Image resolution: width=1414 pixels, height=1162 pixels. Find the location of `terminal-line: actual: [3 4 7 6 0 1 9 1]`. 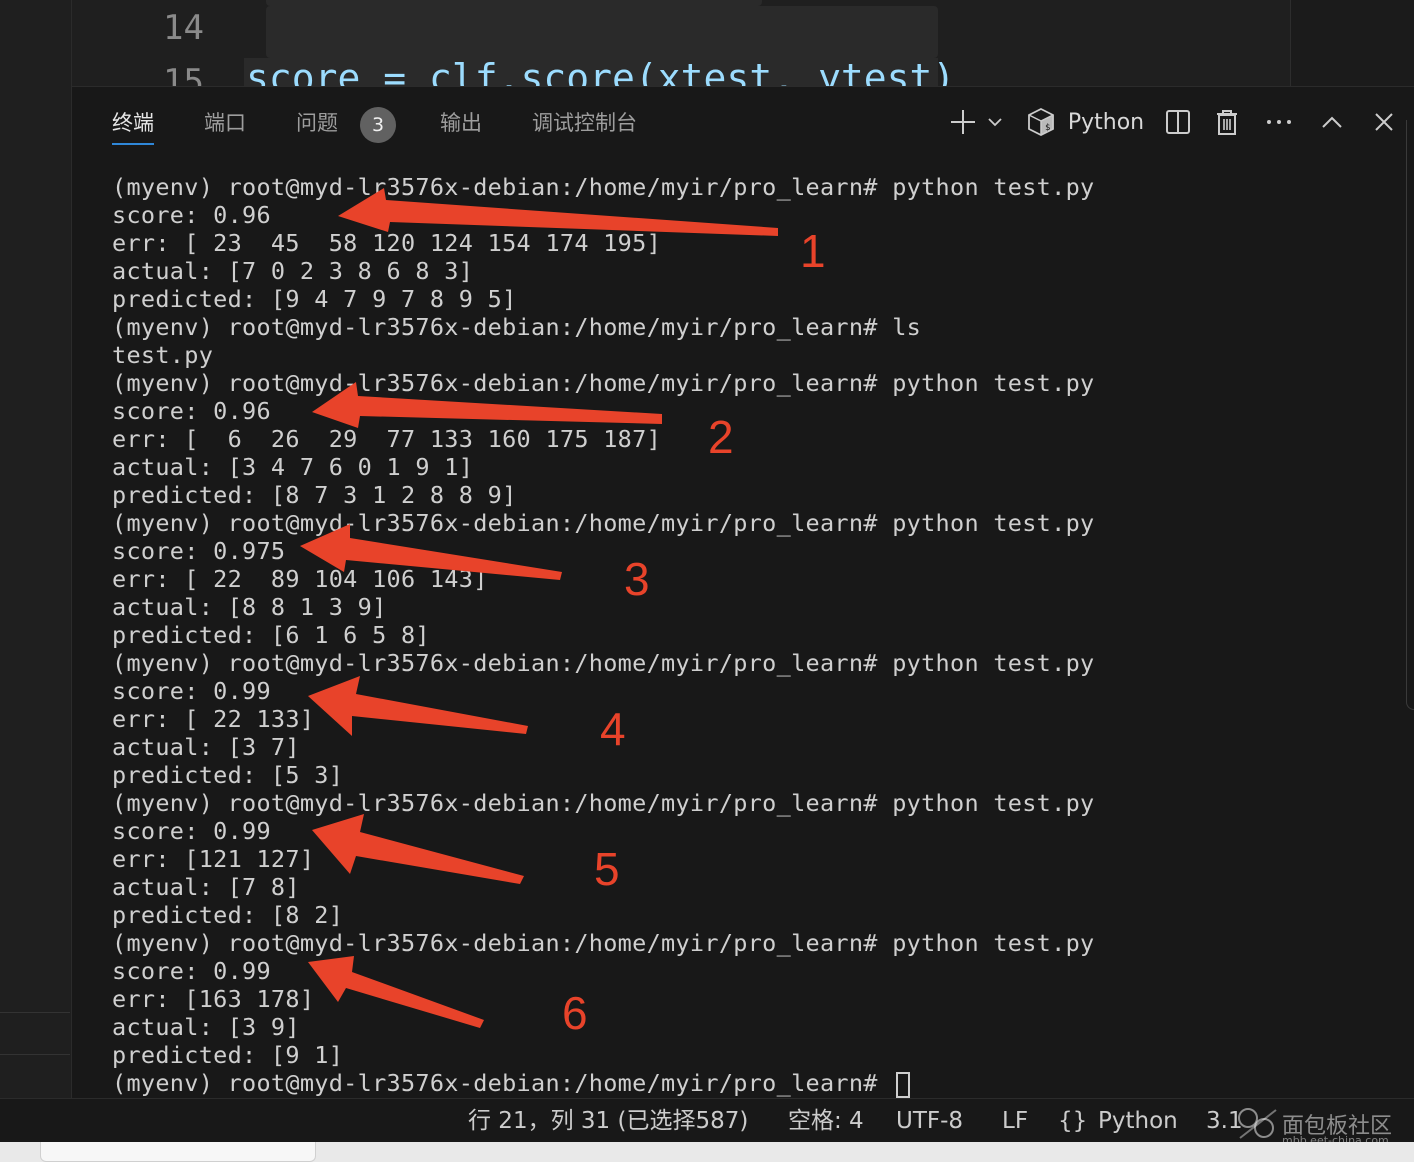

terminal-line: actual: [3 4 7 6 0 1 9 1] is located at coordinates (293, 467).